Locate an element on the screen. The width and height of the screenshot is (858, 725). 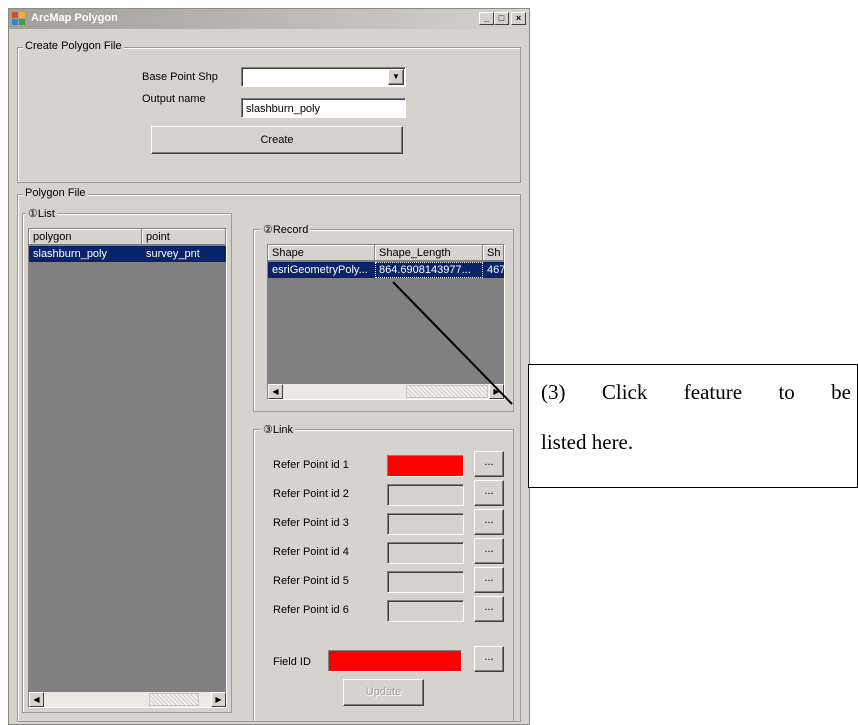
list-header-polygon: polygon is located at coordinates (85, 237).